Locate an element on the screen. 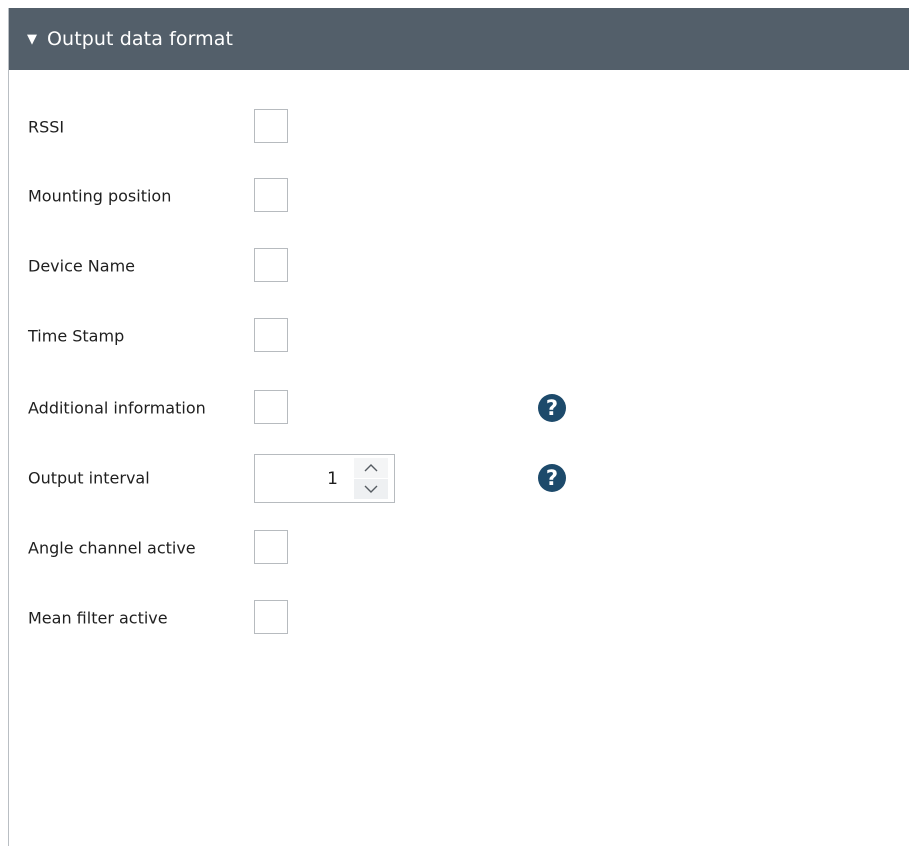  mounting-position-label: Mounting position is located at coordinates (100, 196).